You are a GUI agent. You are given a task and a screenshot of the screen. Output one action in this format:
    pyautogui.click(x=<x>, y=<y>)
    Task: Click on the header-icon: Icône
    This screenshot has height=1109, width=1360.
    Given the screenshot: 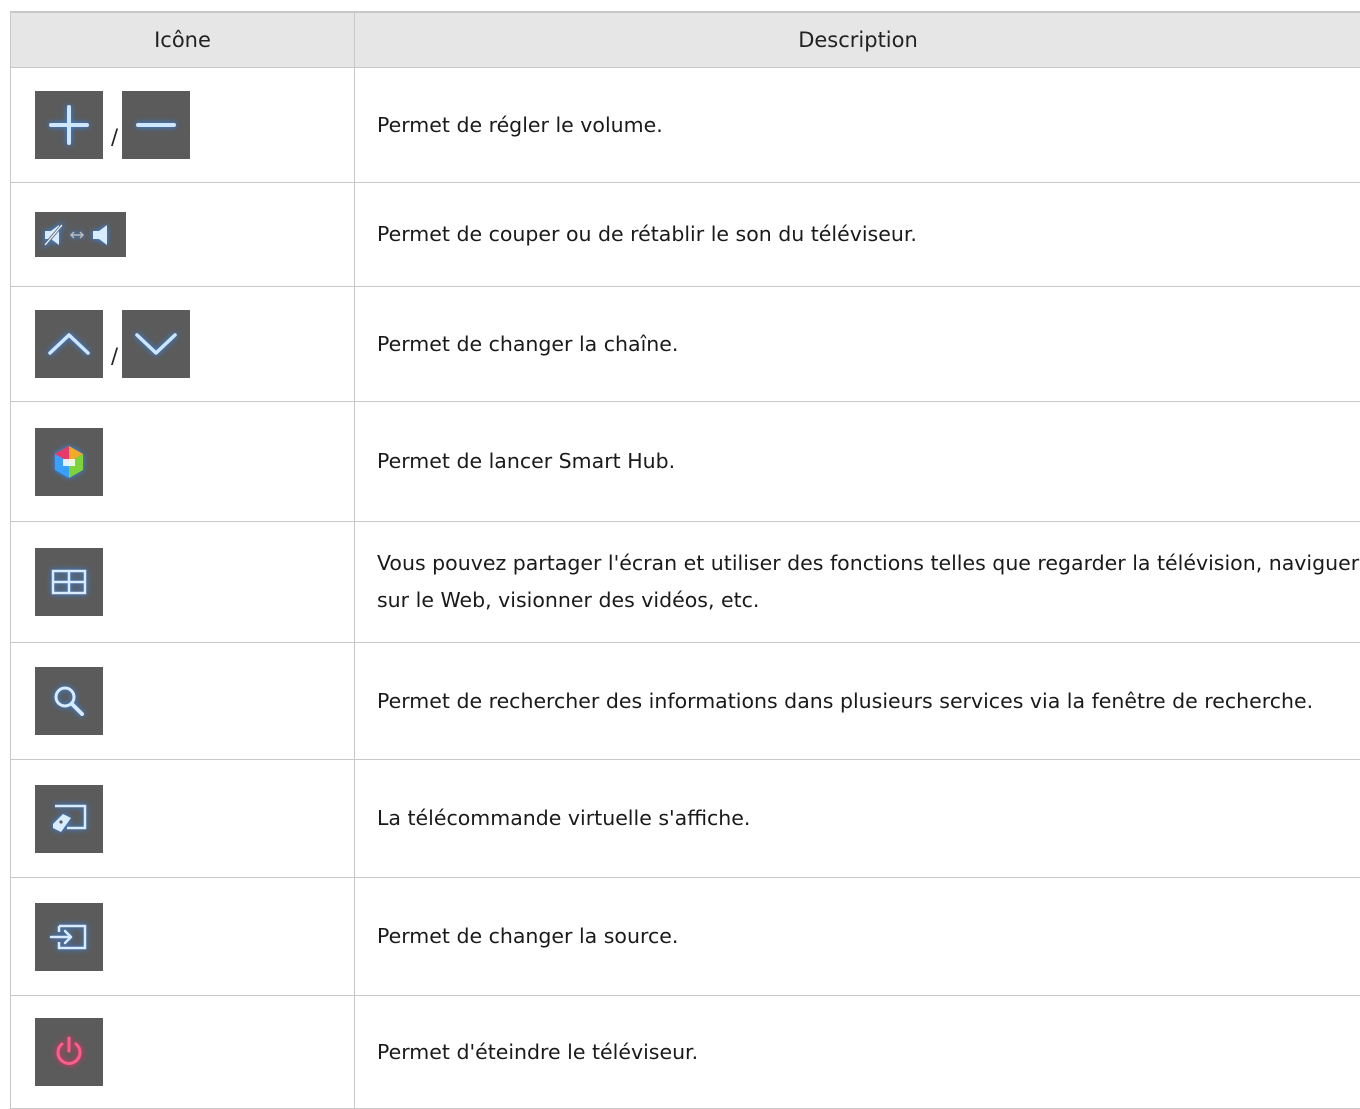 What is the action you would take?
    pyautogui.click(x=183, y=40)
    